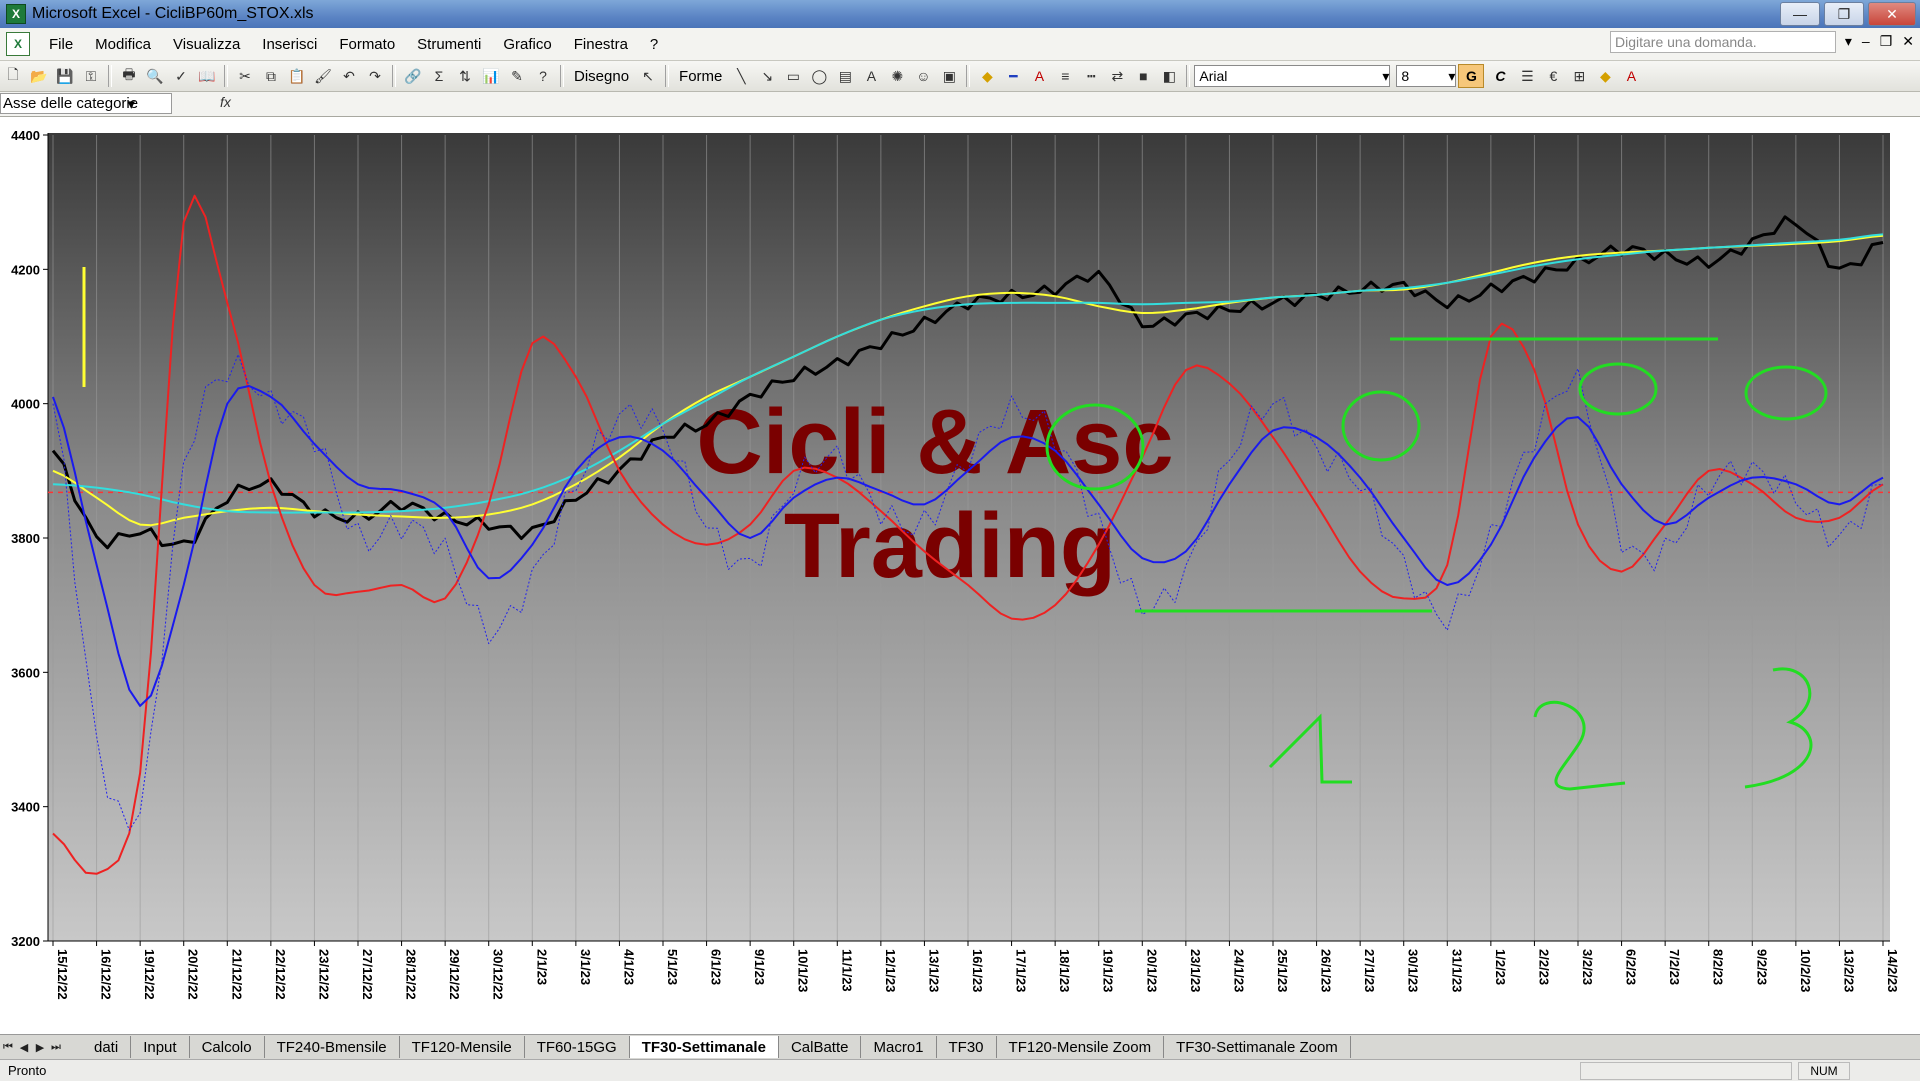 The image size is (1920, 1081). Describe the element at coordinates (1117, 76) in the screenshot. I see `arrow-style-icon: ⇄` at that location.